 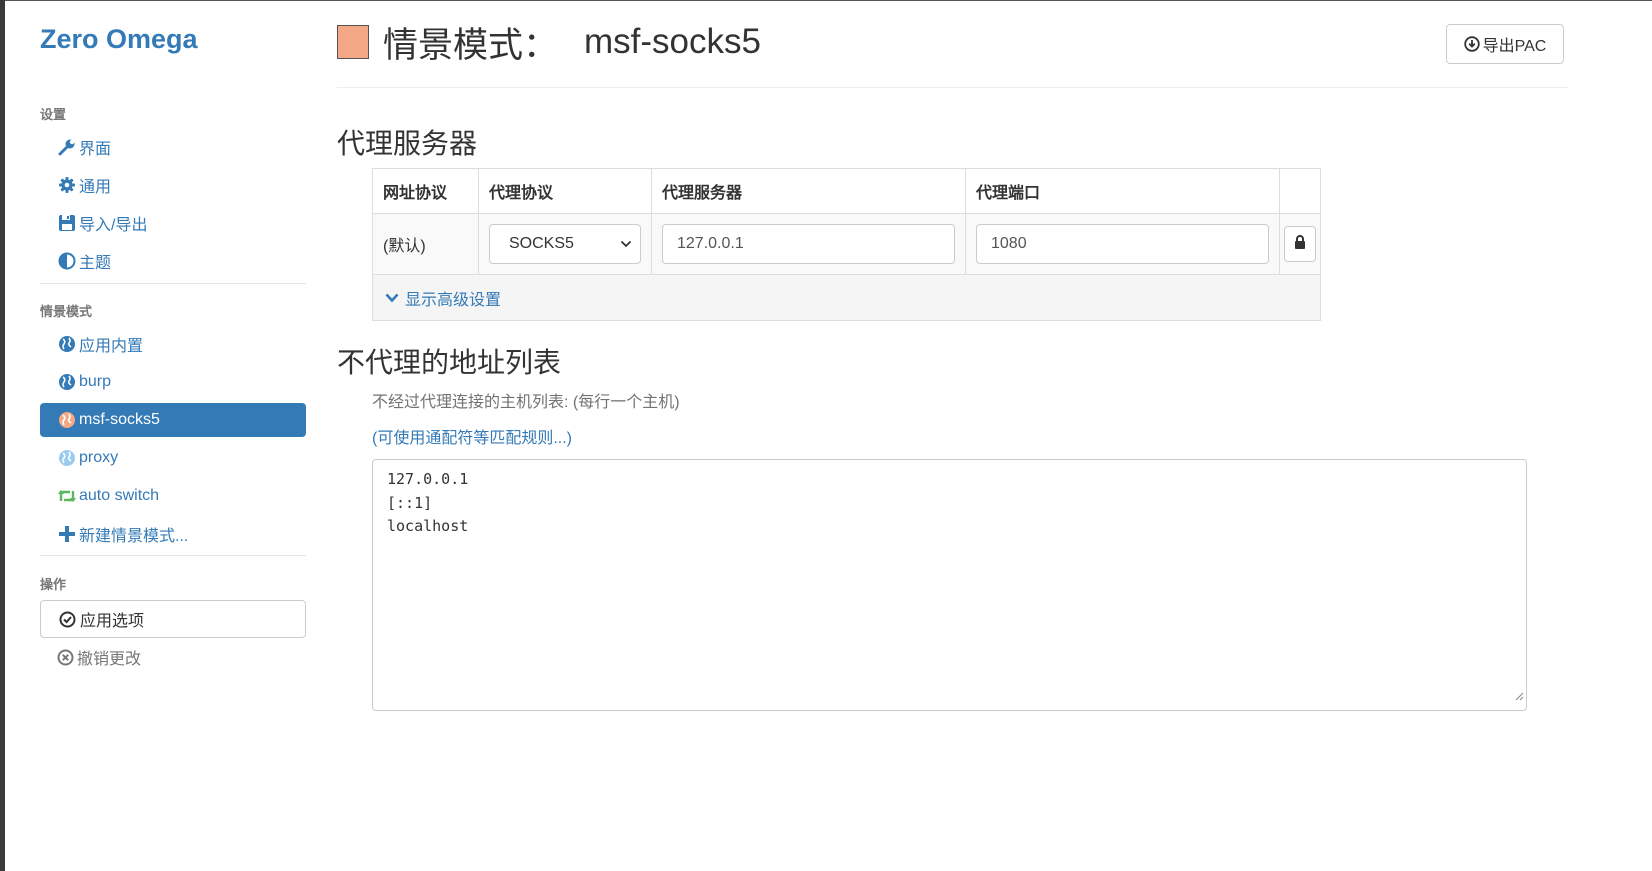 What do you see at coordinates (95, 187) in the screenshot?
I see `sidebar-item-label: 通用` at bounding box center [95, 187].